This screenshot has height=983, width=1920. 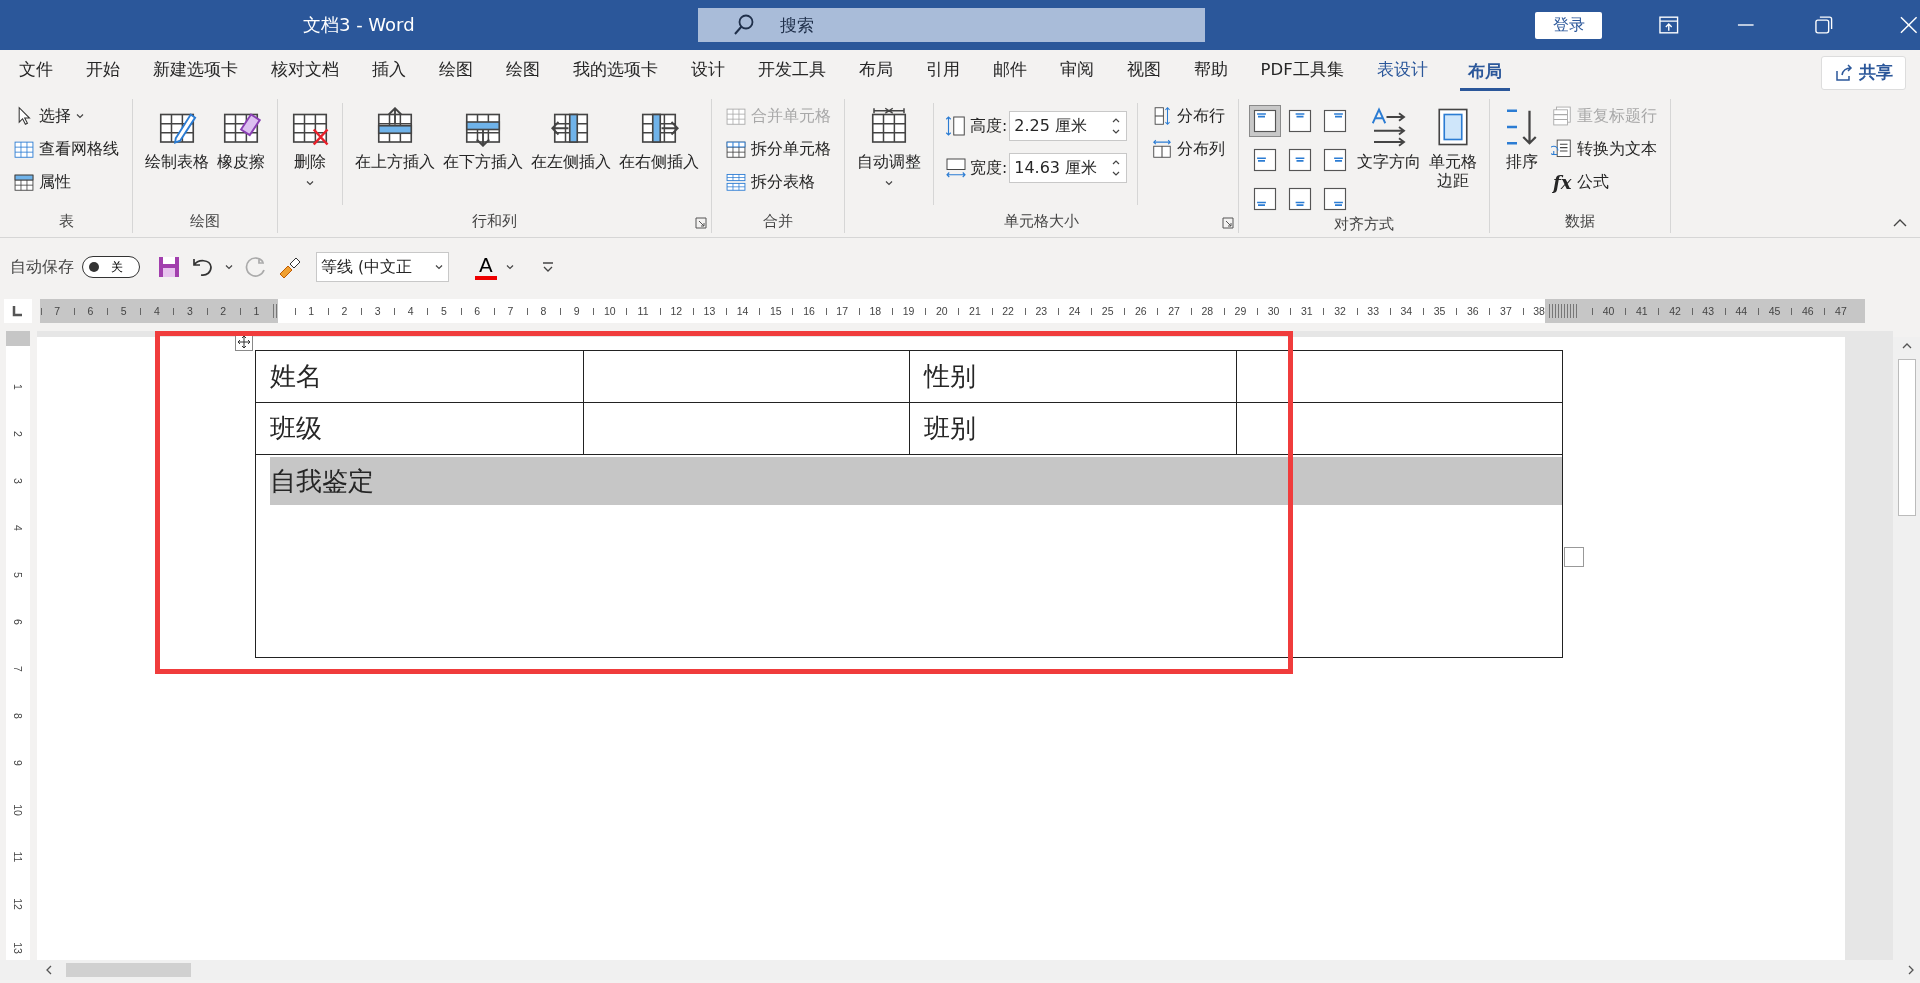 What do you see at coordinates (1364, 224) in the screenshot?
I see `group-label: 对齐方式` at bounding box center [1364, 224].